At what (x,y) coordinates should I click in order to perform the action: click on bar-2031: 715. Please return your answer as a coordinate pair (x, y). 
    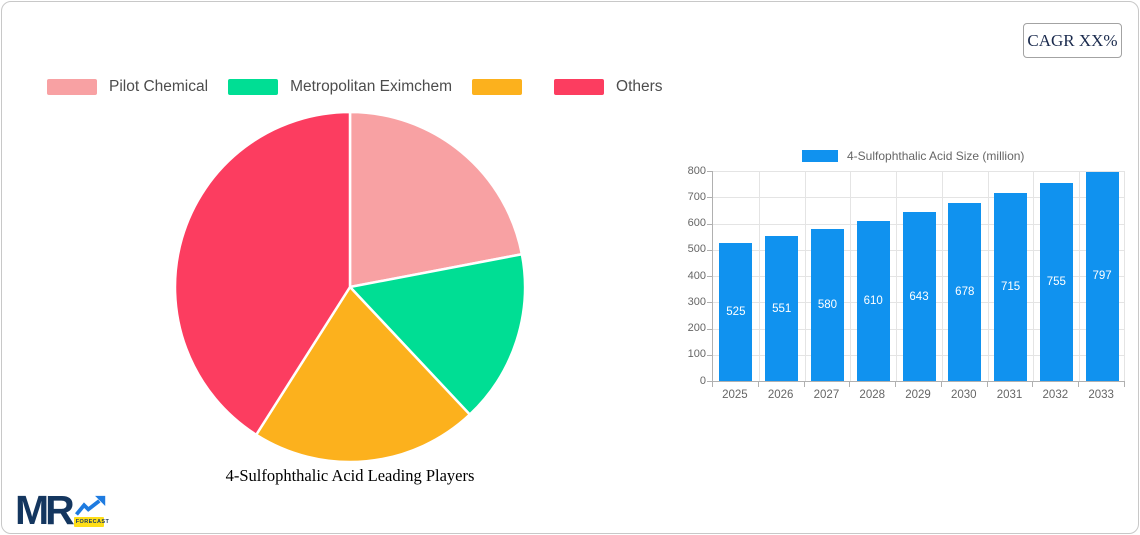
    Looking at the image, I should click on (1011, 287).